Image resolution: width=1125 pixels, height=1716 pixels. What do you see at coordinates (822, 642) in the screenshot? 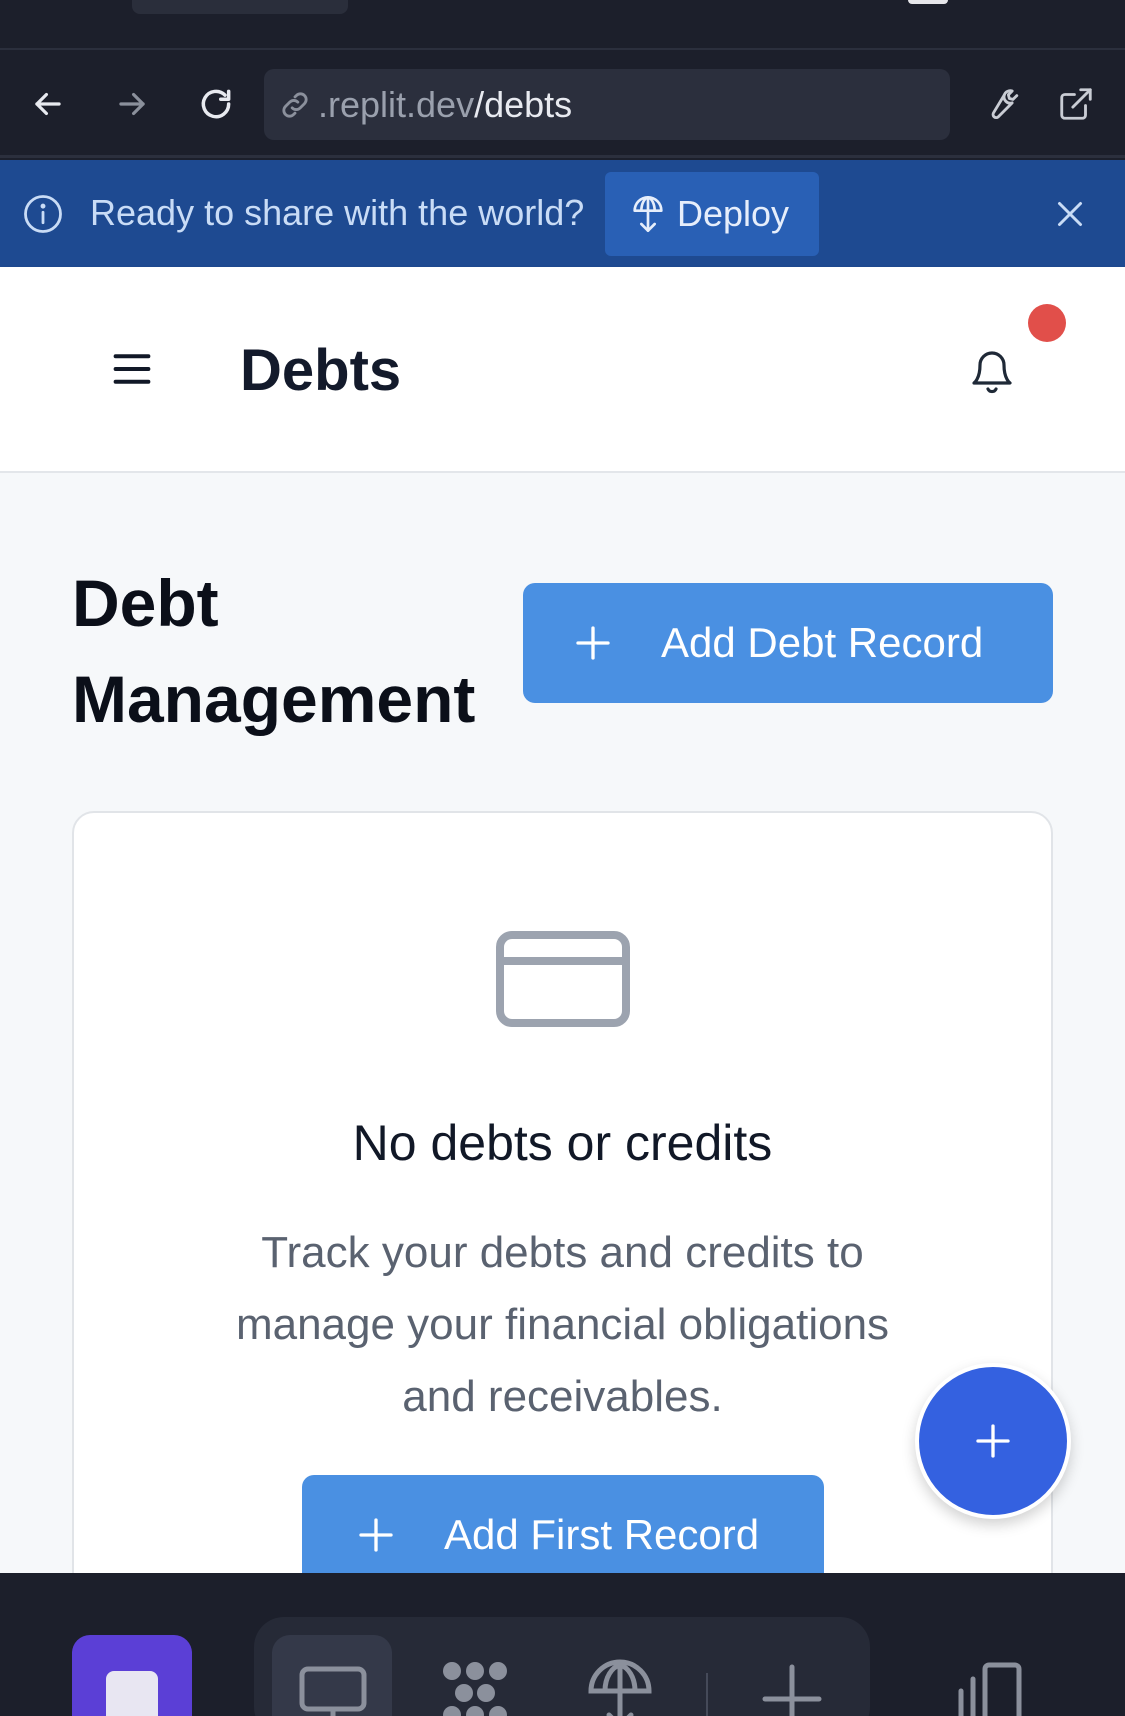
I see `add-debt-record-label: Add Debt Record` at bounding box center [822, 642].